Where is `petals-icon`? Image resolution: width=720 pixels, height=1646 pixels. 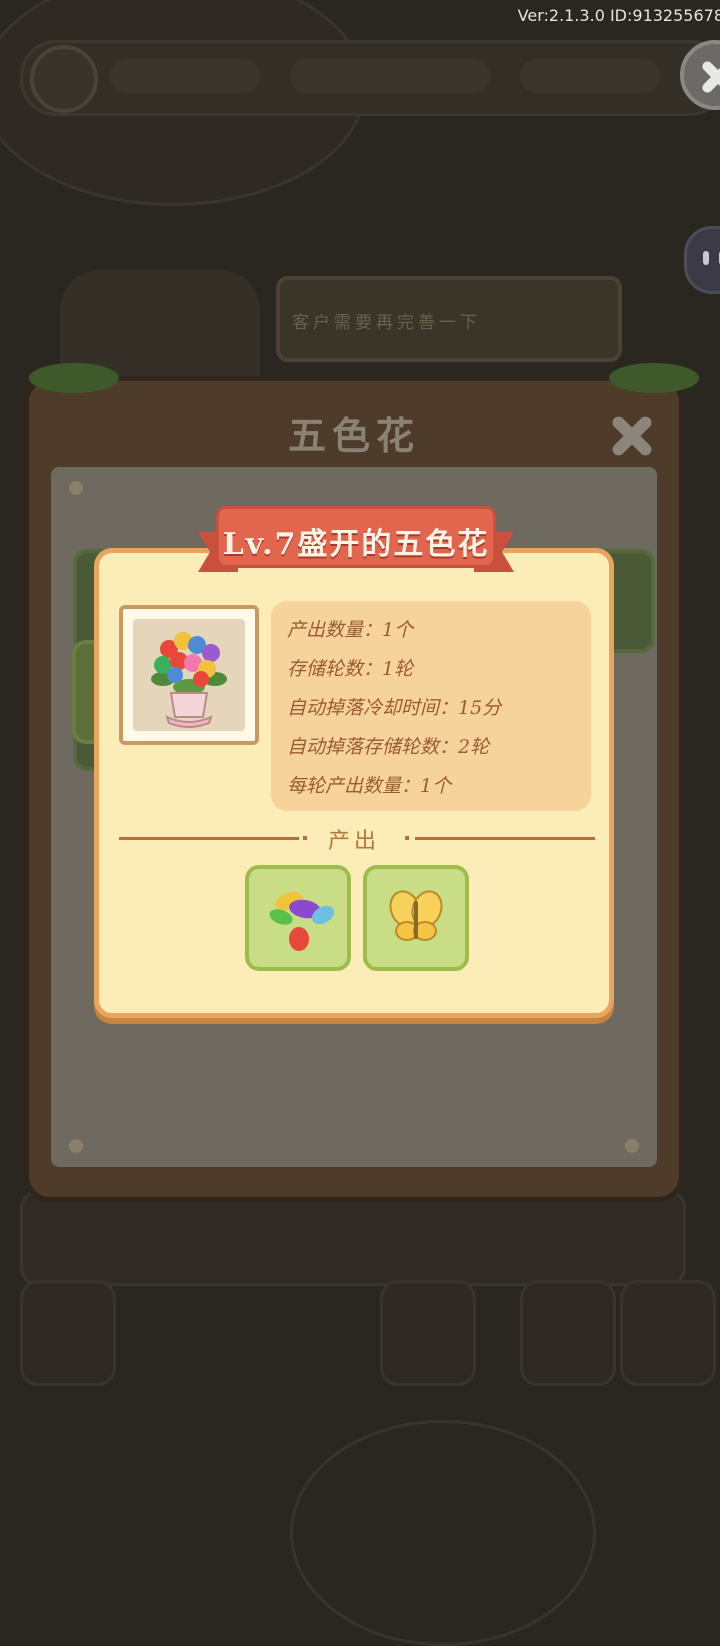
petals-icon is located at coordinates (302, 921).